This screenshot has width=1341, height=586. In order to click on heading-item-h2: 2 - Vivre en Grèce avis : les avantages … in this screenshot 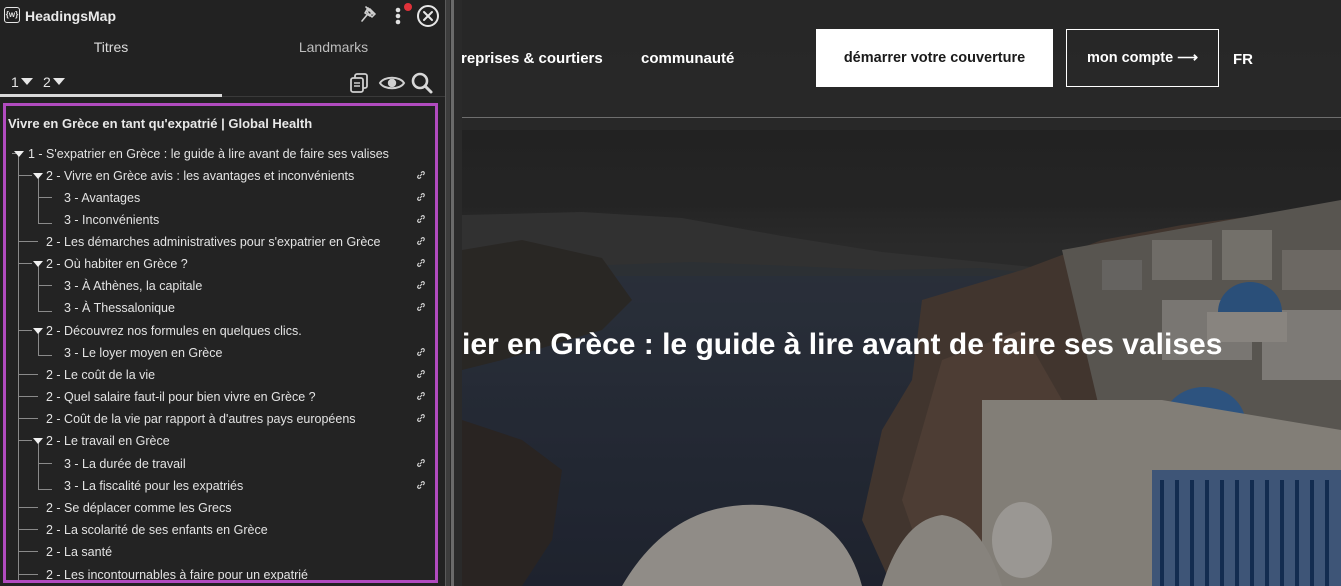, I will do `click(220, 177)`.